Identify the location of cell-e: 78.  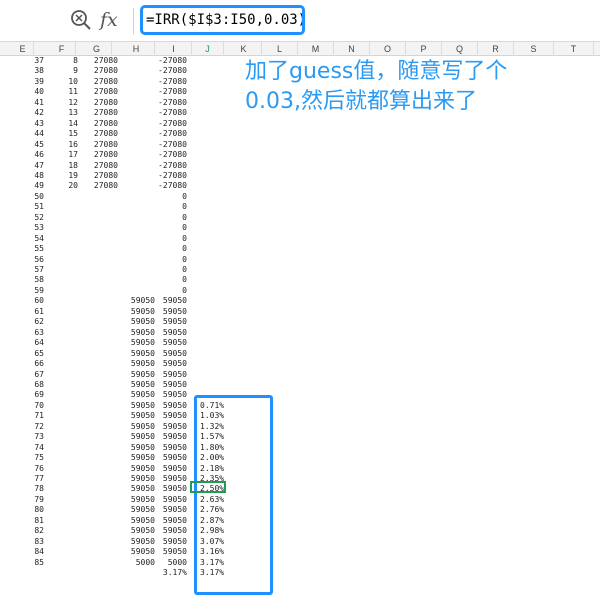
(33, 489).